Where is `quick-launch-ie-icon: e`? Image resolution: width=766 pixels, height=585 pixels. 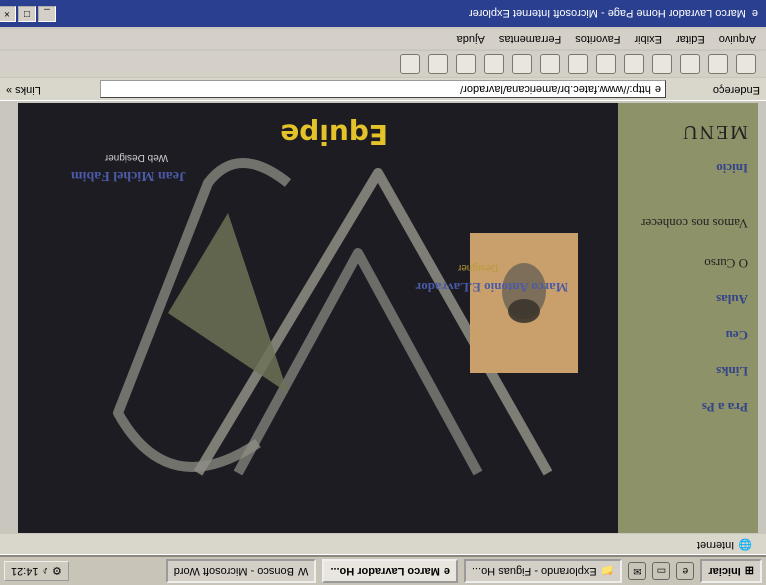
quick-launch-ie-icon: e is located at coordinates (685, 571).